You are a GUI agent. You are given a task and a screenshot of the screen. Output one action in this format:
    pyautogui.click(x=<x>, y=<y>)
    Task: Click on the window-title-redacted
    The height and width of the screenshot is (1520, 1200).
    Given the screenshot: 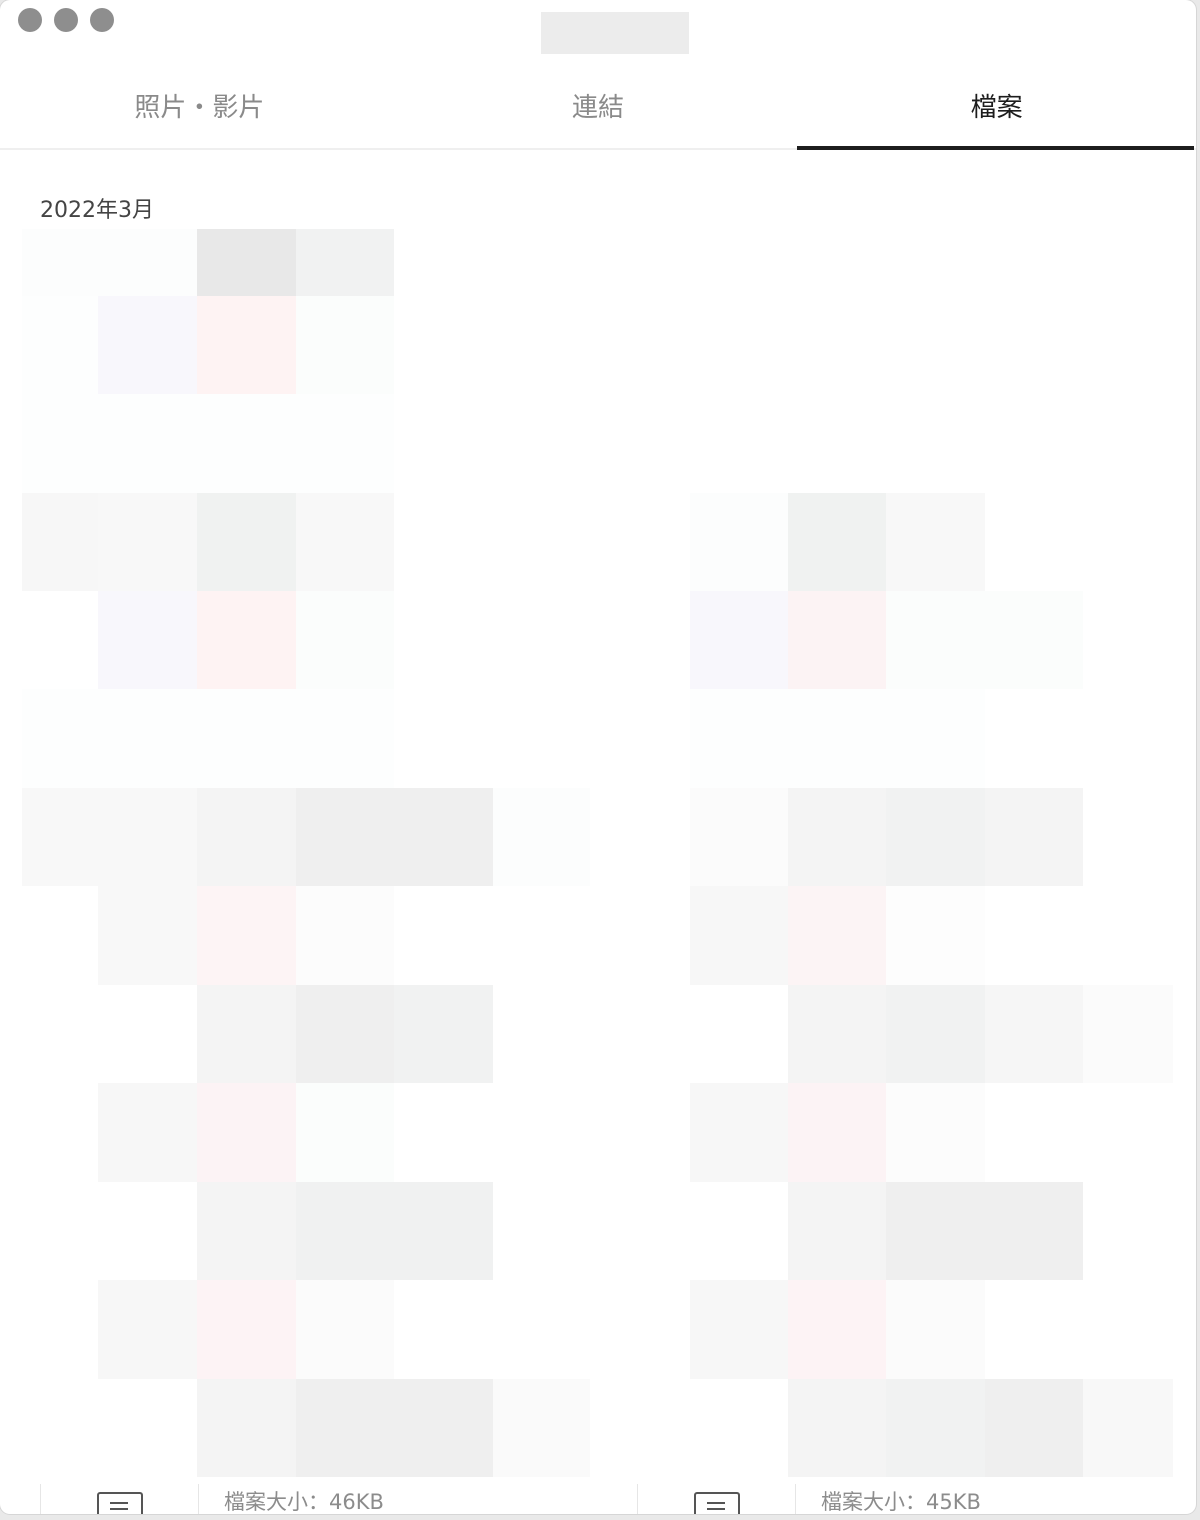 What is the action you would take?
    pyautogui.click(x=615, y=33)
    